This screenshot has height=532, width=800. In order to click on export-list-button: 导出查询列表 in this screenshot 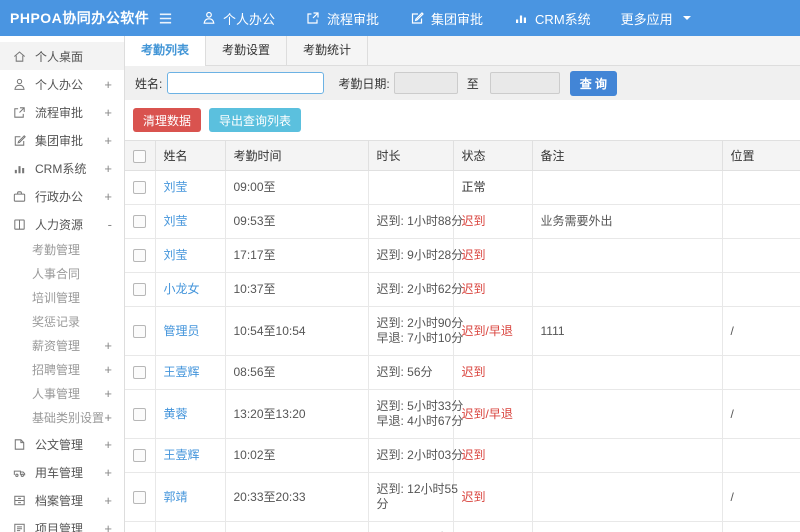, I will do `click(255, 120)`.